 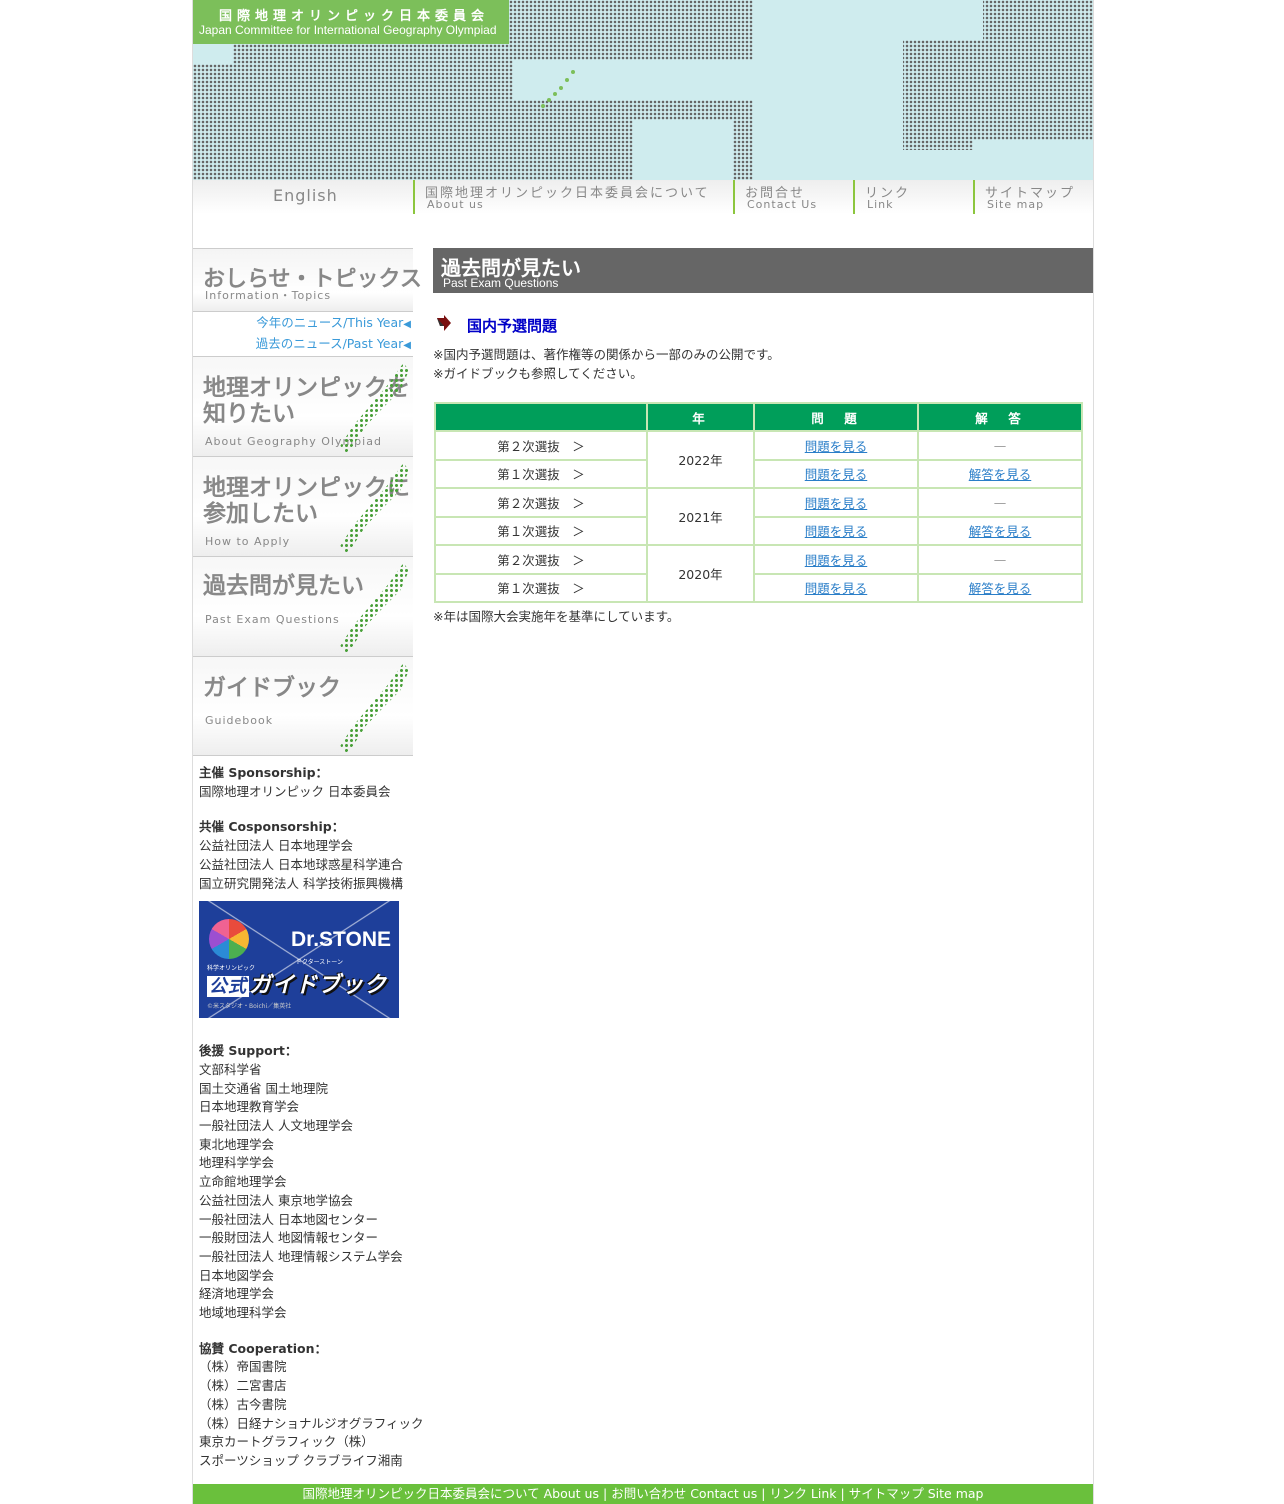 I want to click on sponsor-item: 国際地理オリンピック 日本委員会, so click(x=295, y=791).